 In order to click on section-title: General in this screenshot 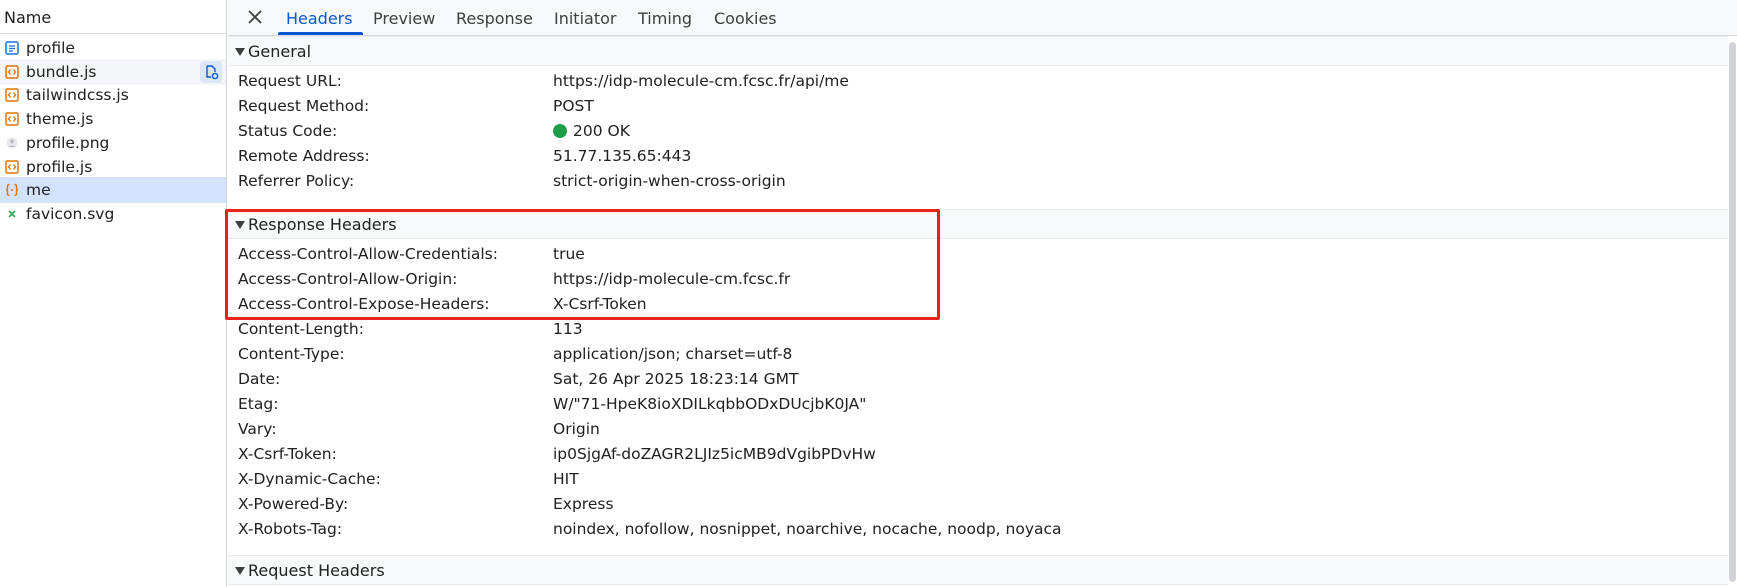, I will do `click(280, 51)`.